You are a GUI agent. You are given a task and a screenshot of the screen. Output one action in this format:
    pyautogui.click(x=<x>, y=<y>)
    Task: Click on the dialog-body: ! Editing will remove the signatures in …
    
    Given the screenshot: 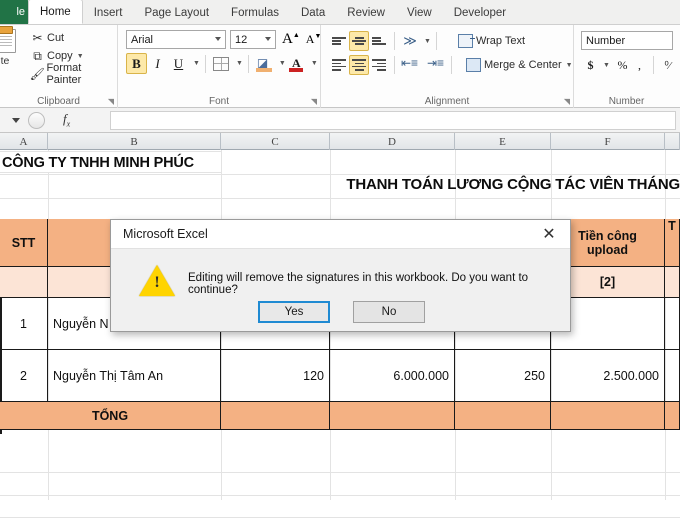 What is the action you would take?
    pyautogui.click(x=340, y=290)
    